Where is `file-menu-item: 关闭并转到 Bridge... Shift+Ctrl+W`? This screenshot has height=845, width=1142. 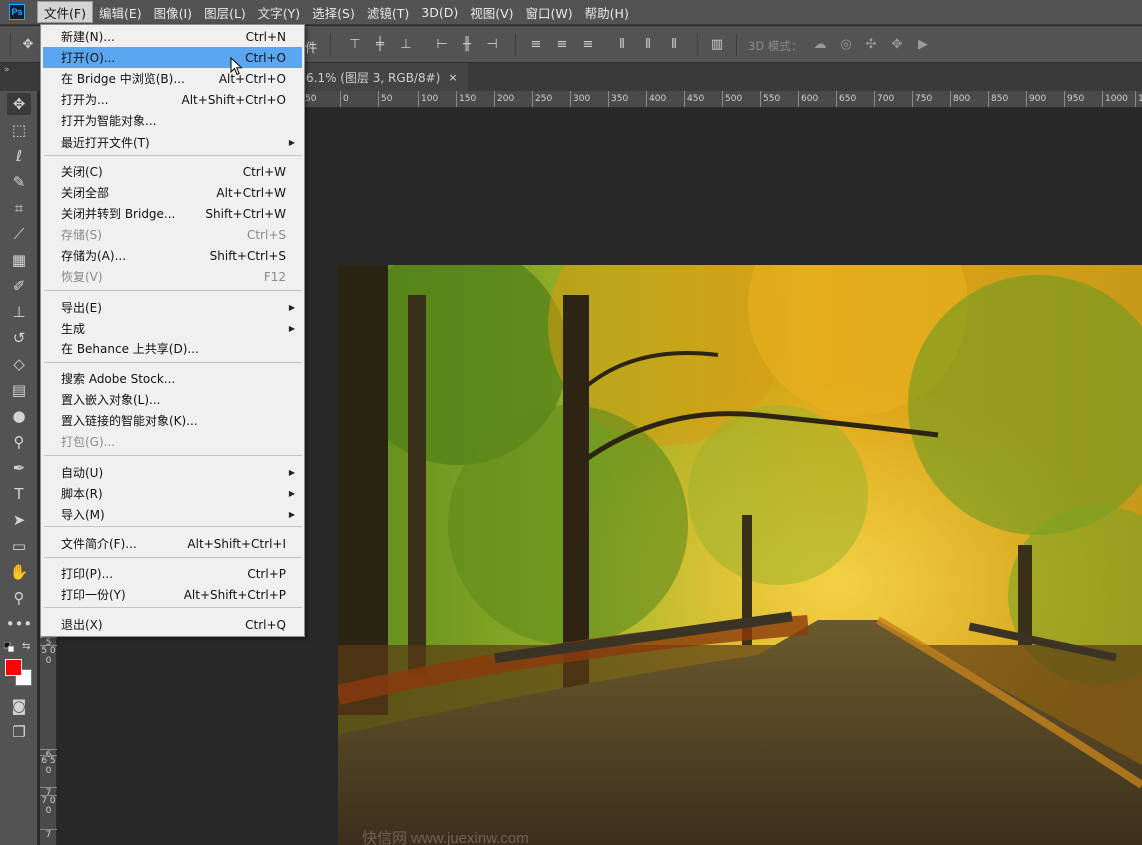
file-menu-item: 关闭并转到 Bridge... Shift+Ctrl+W is located at coordinates (172, 213).